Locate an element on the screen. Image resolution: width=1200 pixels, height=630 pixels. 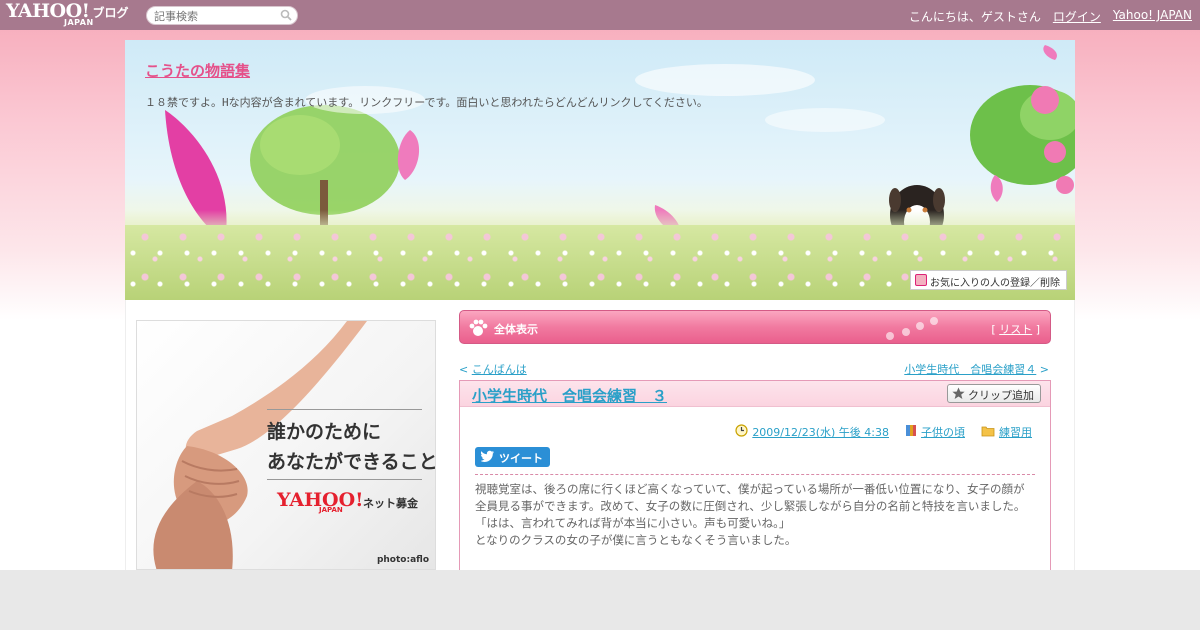
greeting-text: こんにちは、ゲストさん is located at coordinates (974, 17).